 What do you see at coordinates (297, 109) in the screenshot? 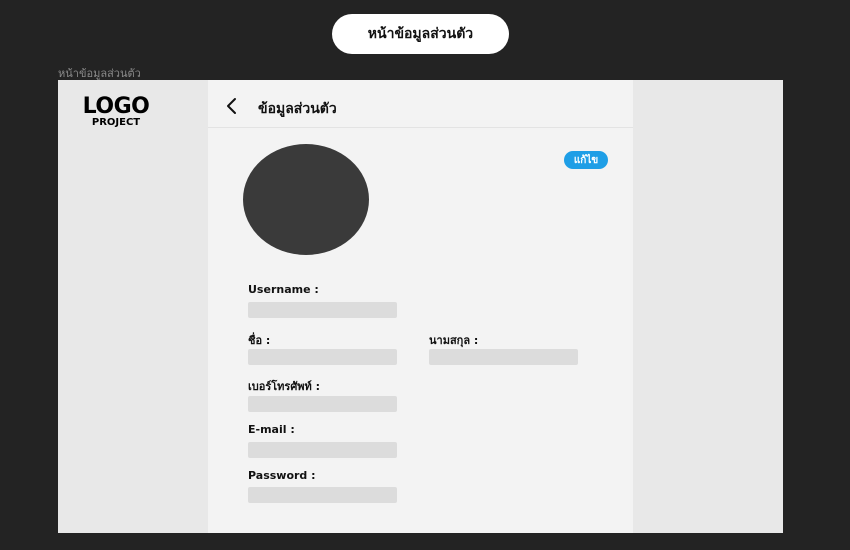
I see `page-title: ข้อมูลส่วนตัว` at bounding box center [297, 109].